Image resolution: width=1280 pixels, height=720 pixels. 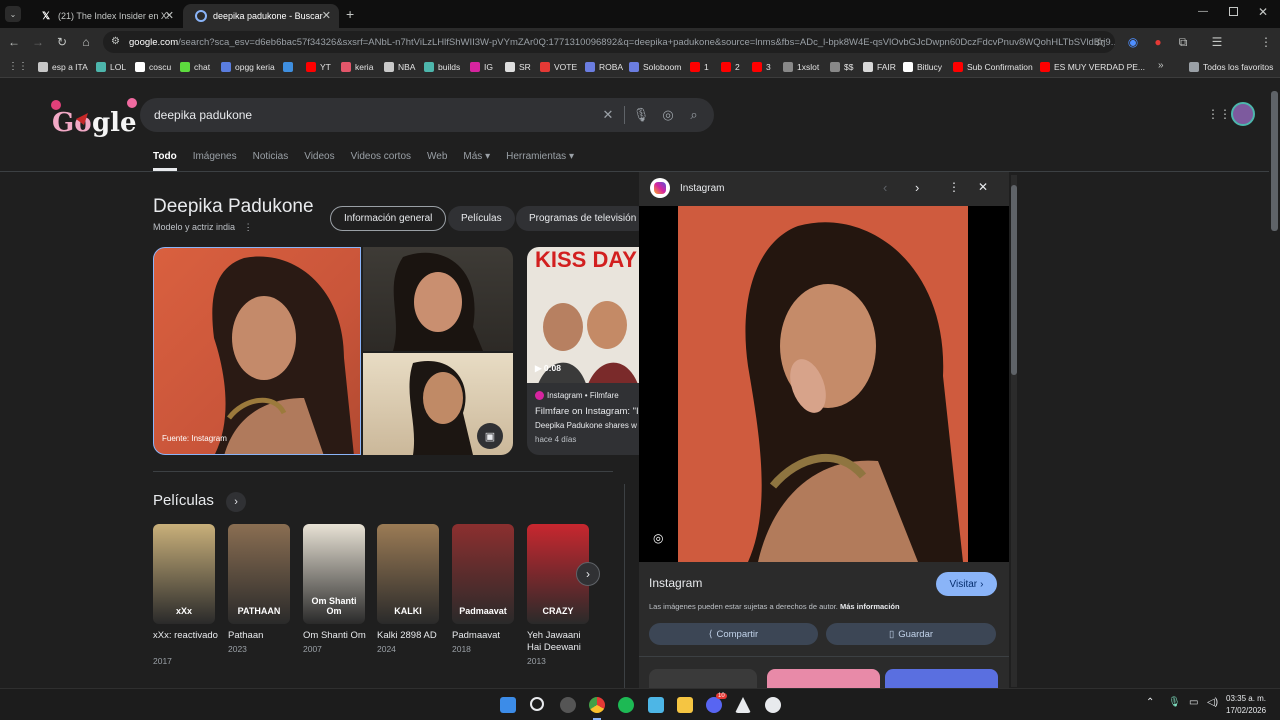 I want to click on clock-time: 03:35 a. m., so click(x=1246, y=698).